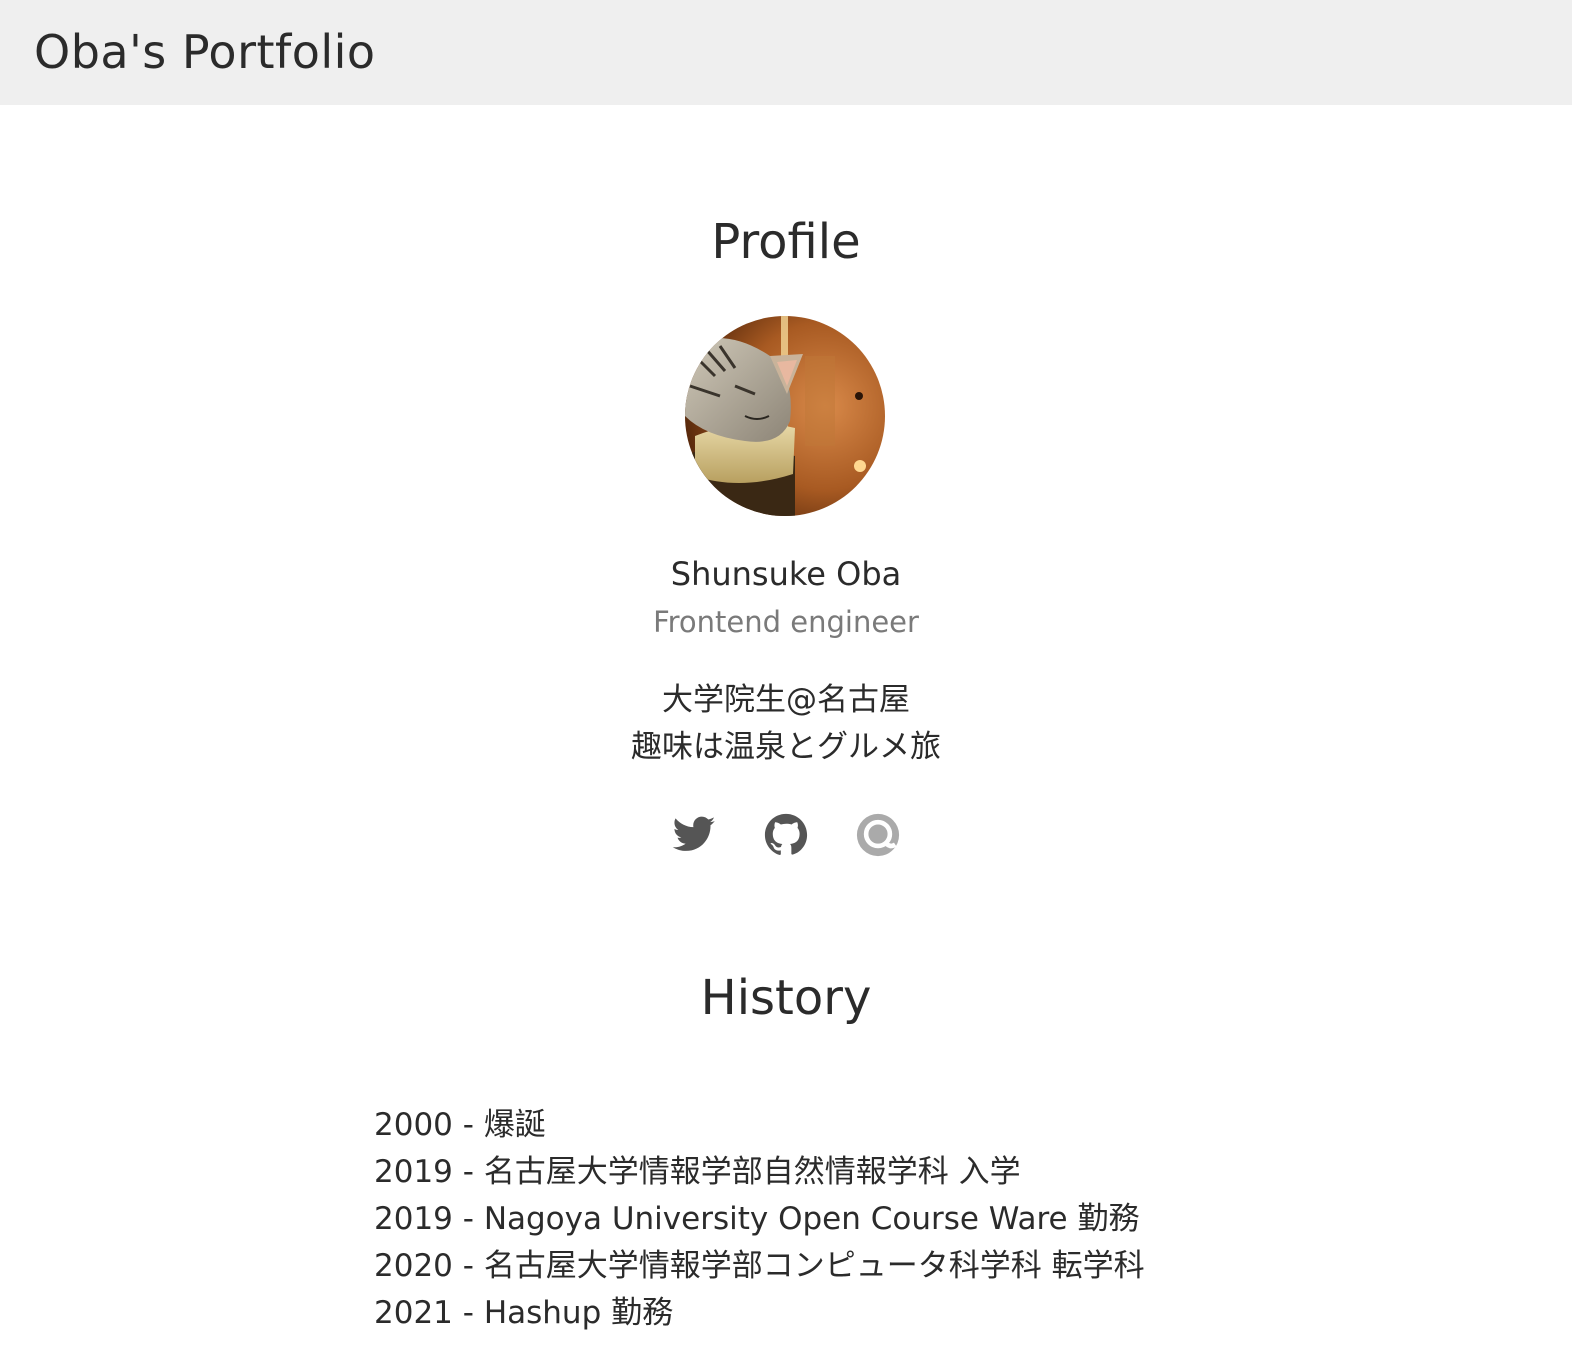 This screenshot has height=1346, width=1572. Describe the element at coordinates (786, 242) in the screenshot. I see `profile-section-title: Profile` at that location.